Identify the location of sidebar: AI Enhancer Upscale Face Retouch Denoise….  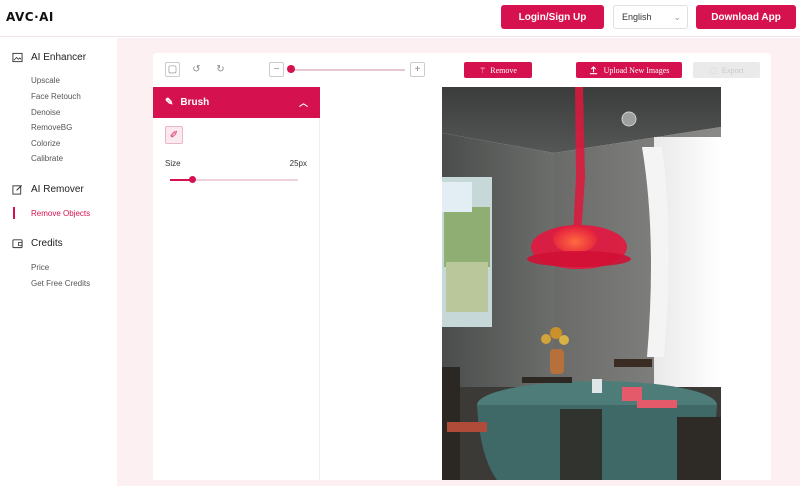
(58, 262).